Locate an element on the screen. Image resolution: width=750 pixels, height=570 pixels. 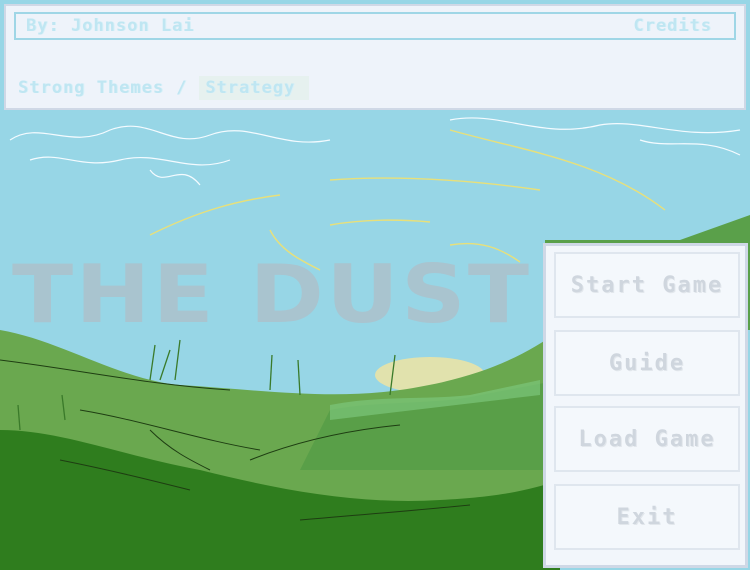
game-title: THE DUST is located at coordinates (272, 294).